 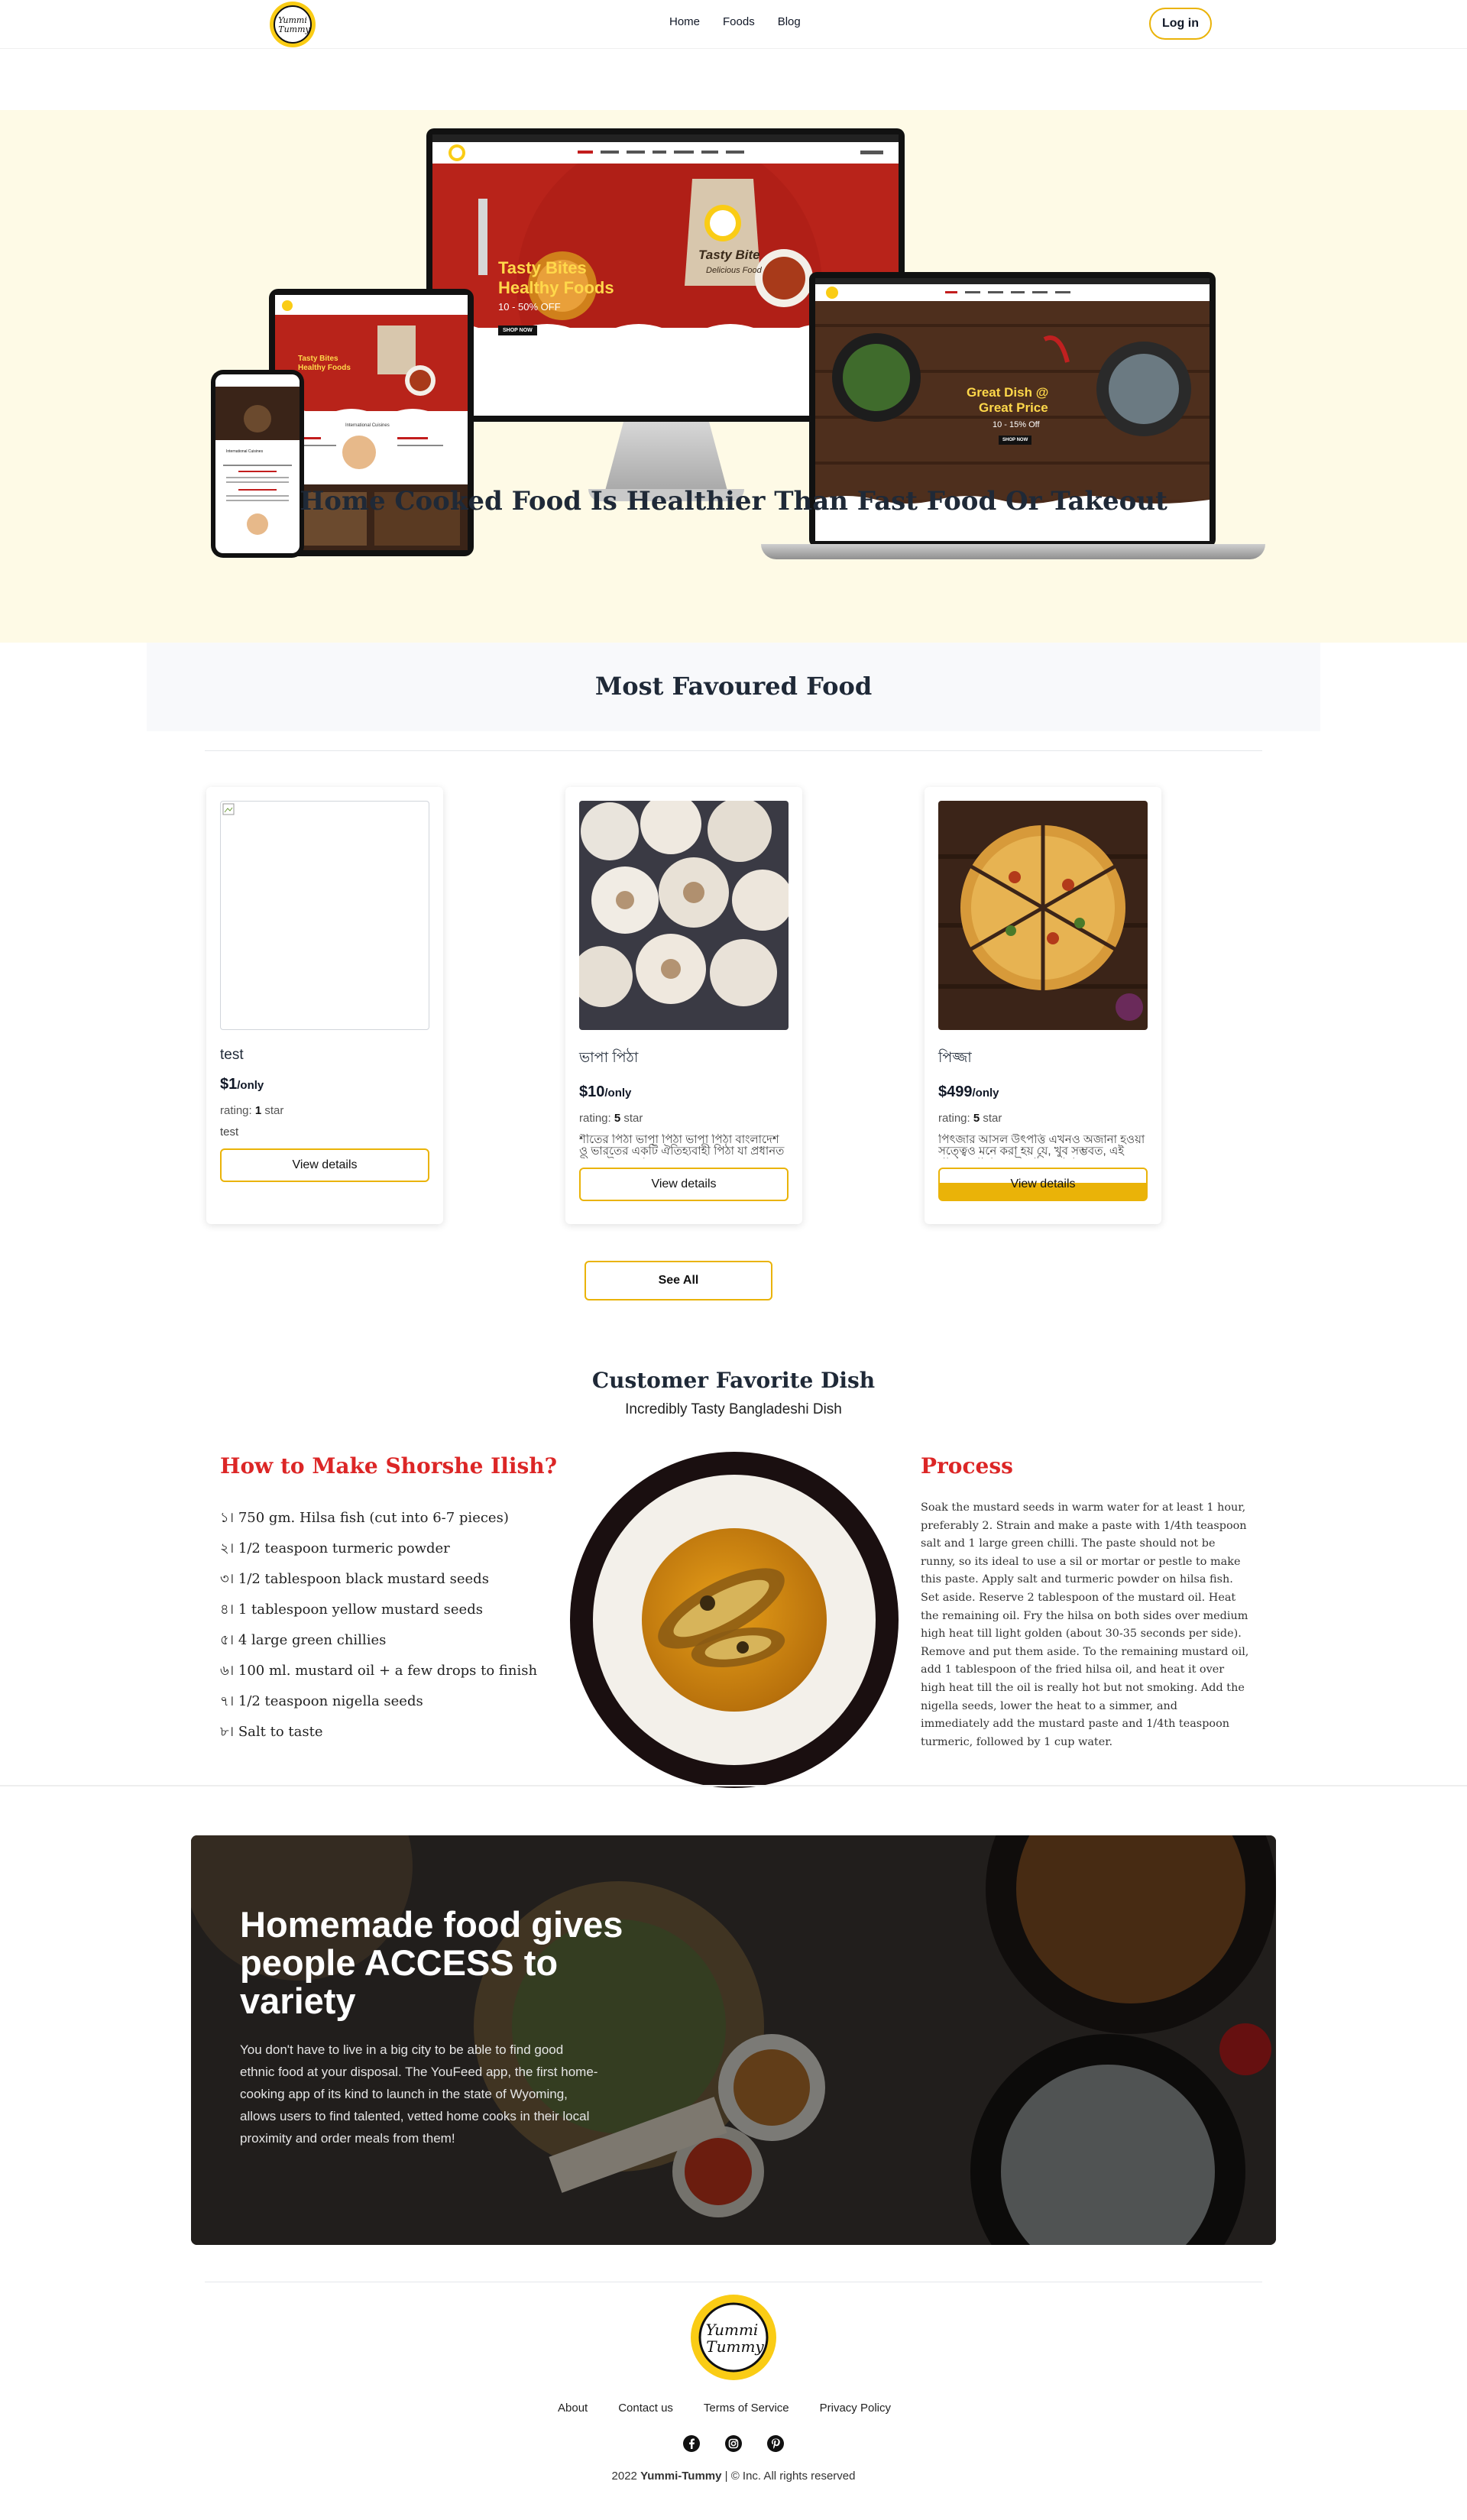 I want to click on tablet-section: International Cuisines, so click(x=367, y=425).